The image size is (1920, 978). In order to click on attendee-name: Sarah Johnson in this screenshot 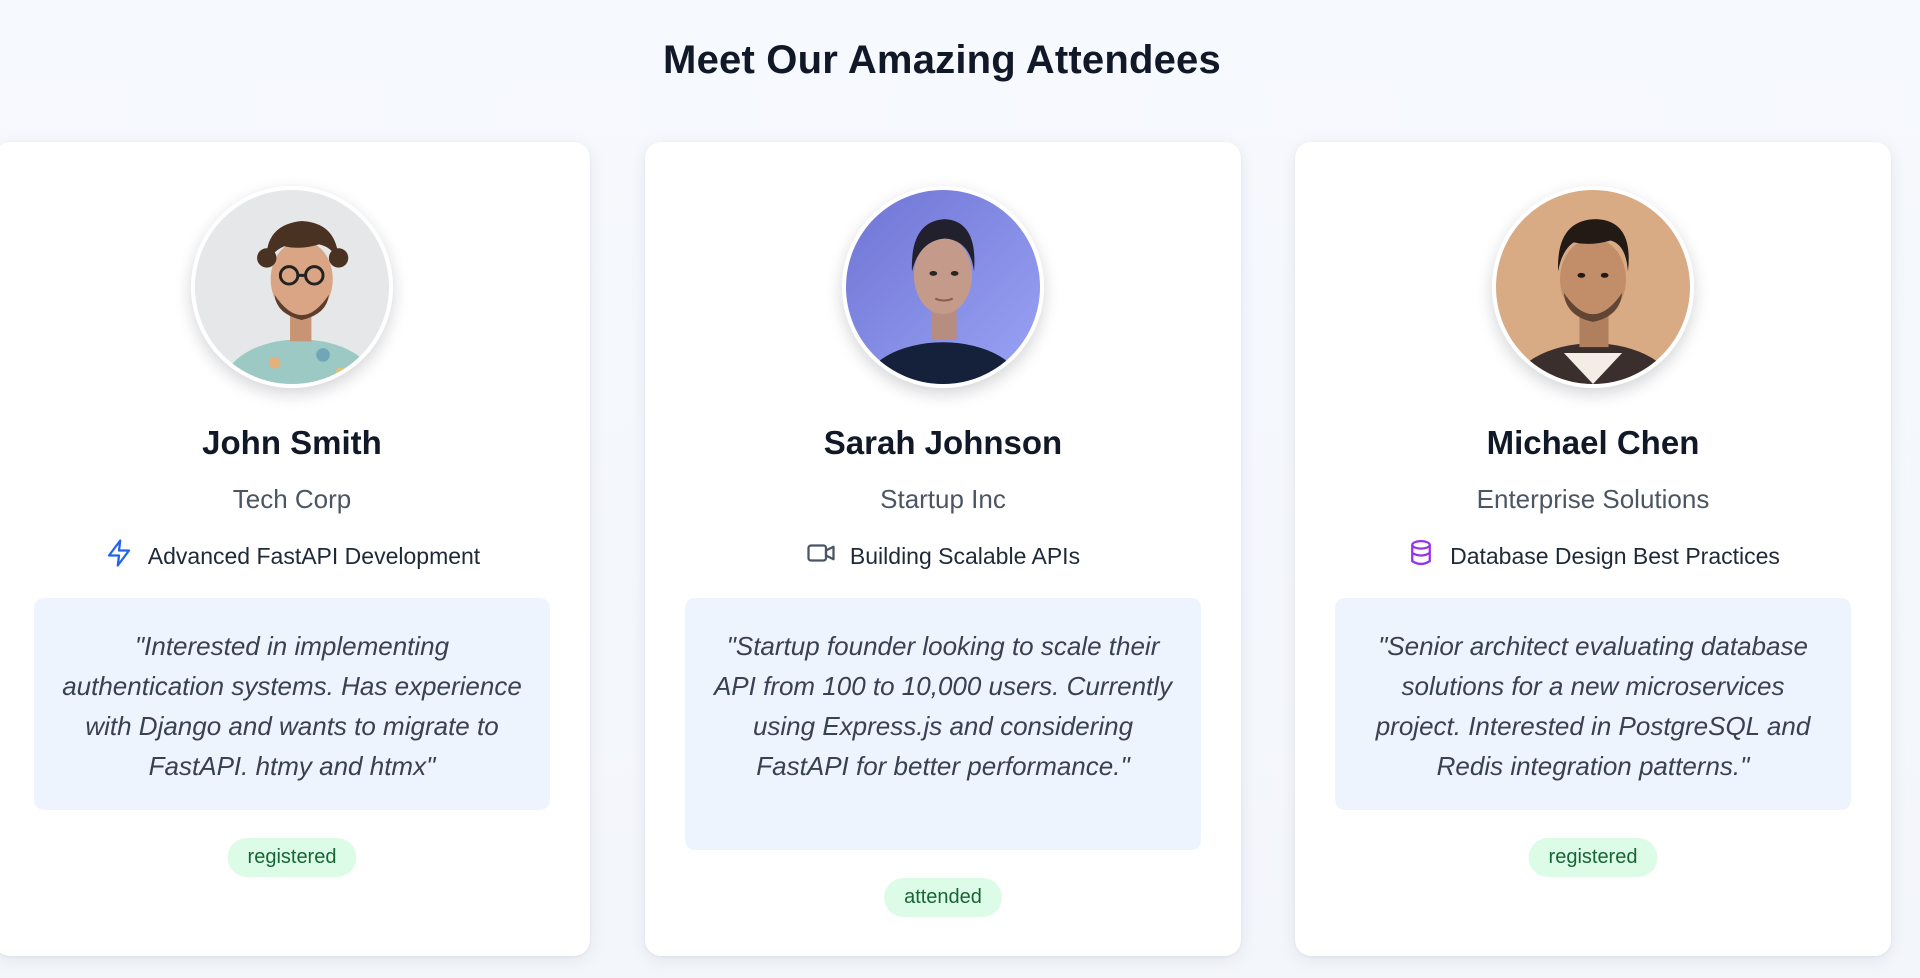, I will do `click(943, 442)`.